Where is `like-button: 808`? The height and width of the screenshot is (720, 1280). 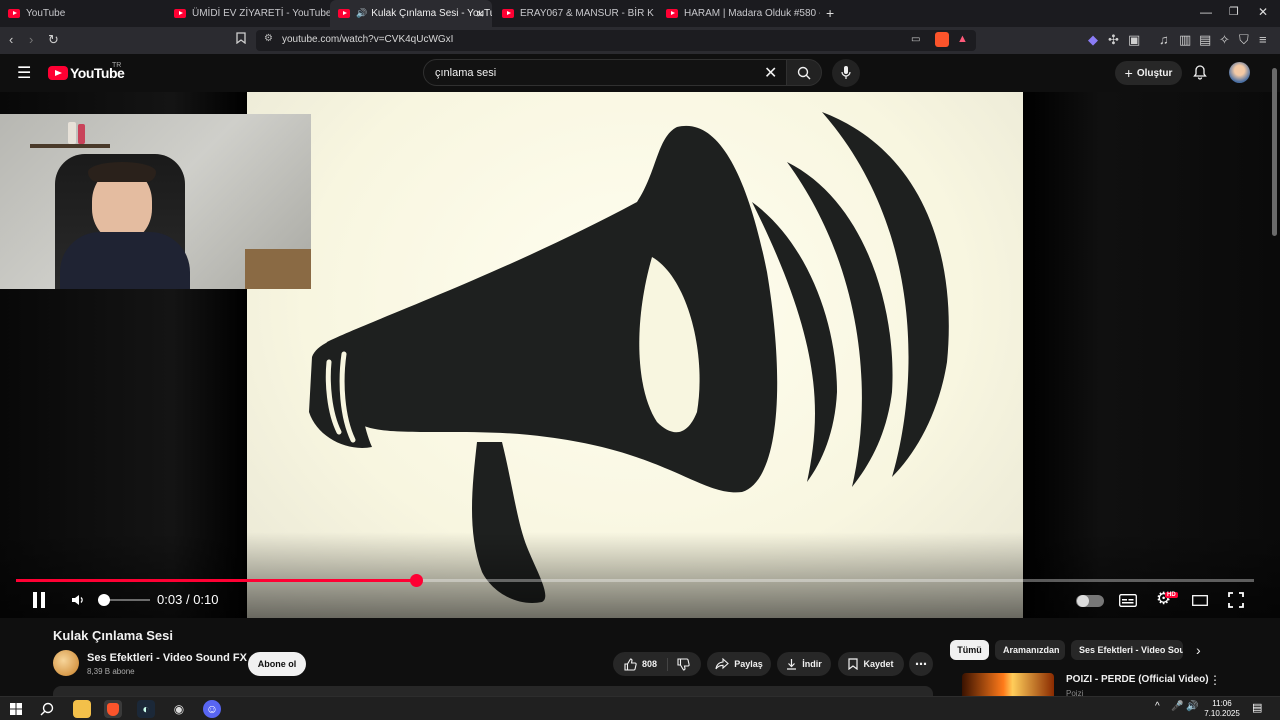
like-button: 808 is located at coordinates (646, 664).